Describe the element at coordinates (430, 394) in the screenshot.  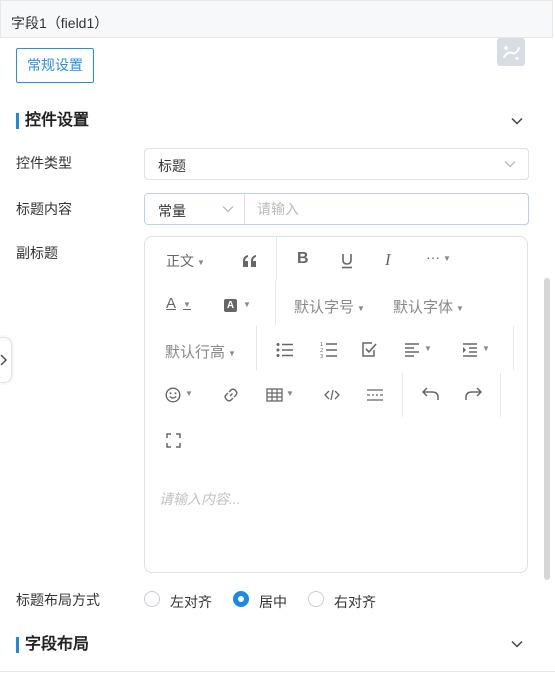
I see `undo-icon` at that location.